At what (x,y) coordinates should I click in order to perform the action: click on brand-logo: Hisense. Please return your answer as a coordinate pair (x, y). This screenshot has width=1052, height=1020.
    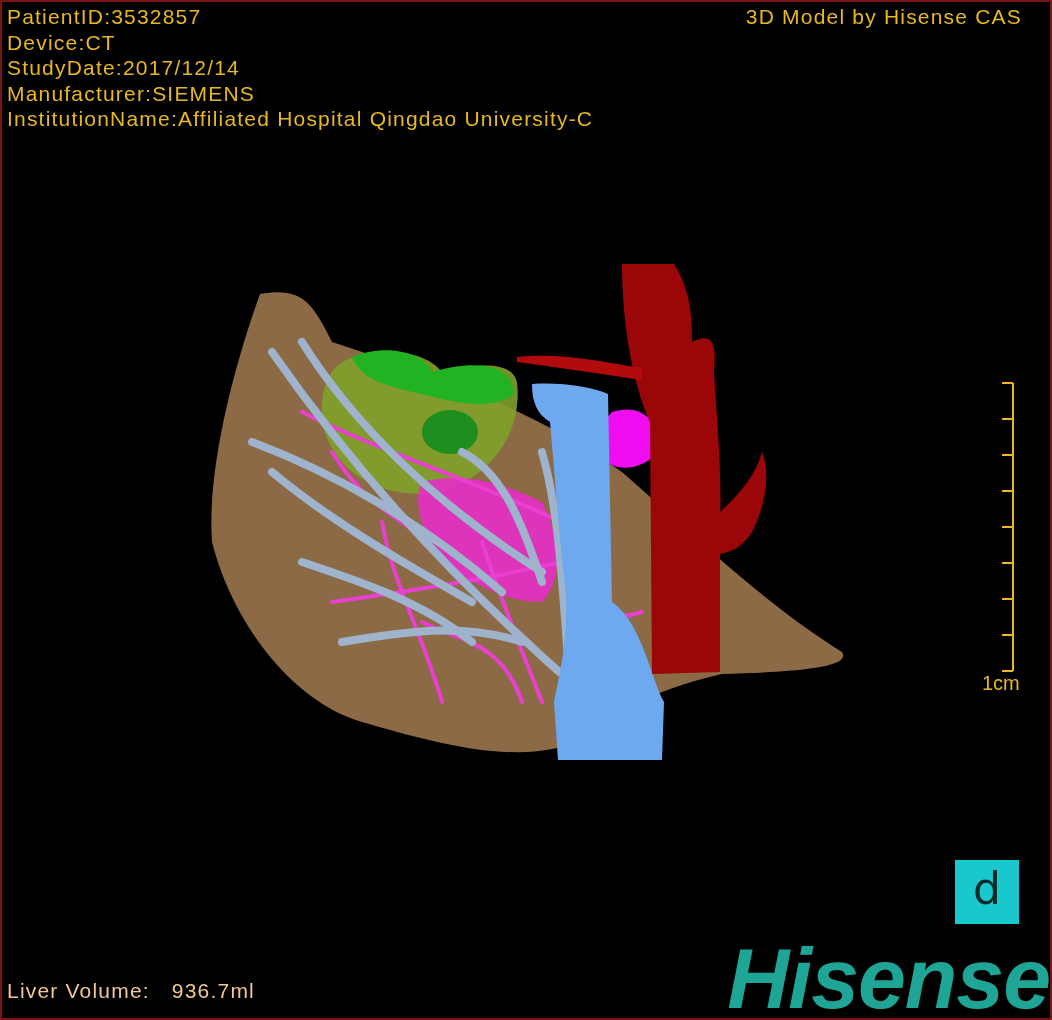
    Looking at the image, I should click on (888, 978).